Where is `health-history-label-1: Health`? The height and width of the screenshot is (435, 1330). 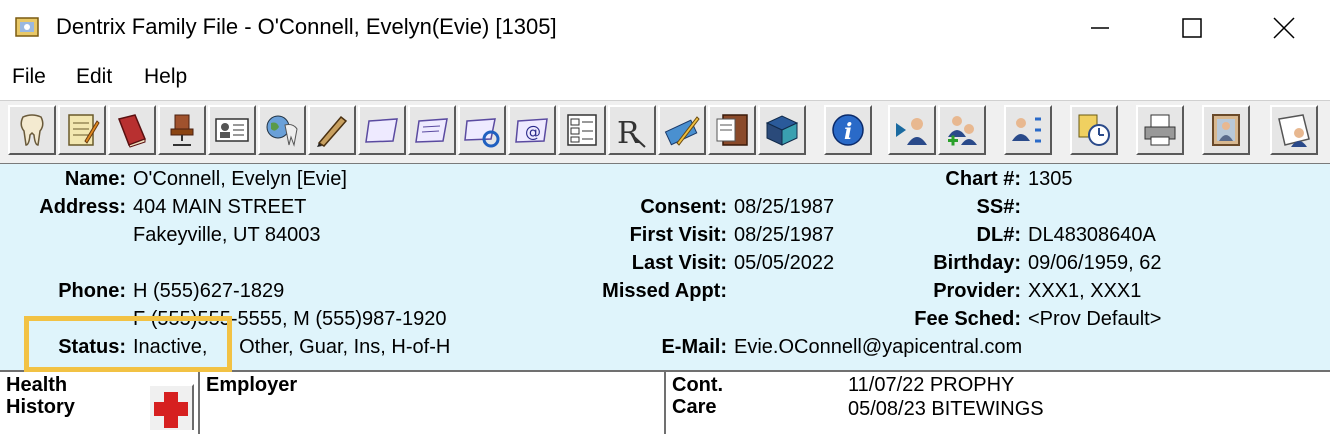
health-history-label-1: Health is located at coordinates (37, 385).